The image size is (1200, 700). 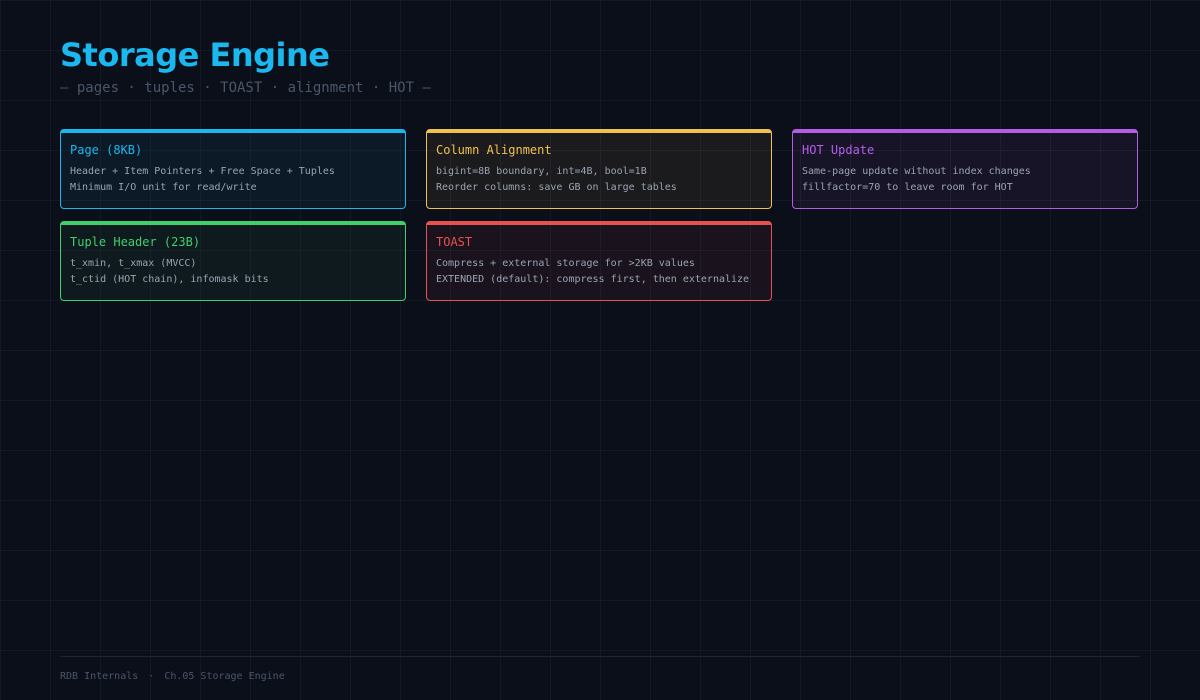 What do you see at coordinates (169, 279) in the screenshot?
I see `card-line: t_ctid (HOT chain), infomask bits` at bounding box center [169, 279].